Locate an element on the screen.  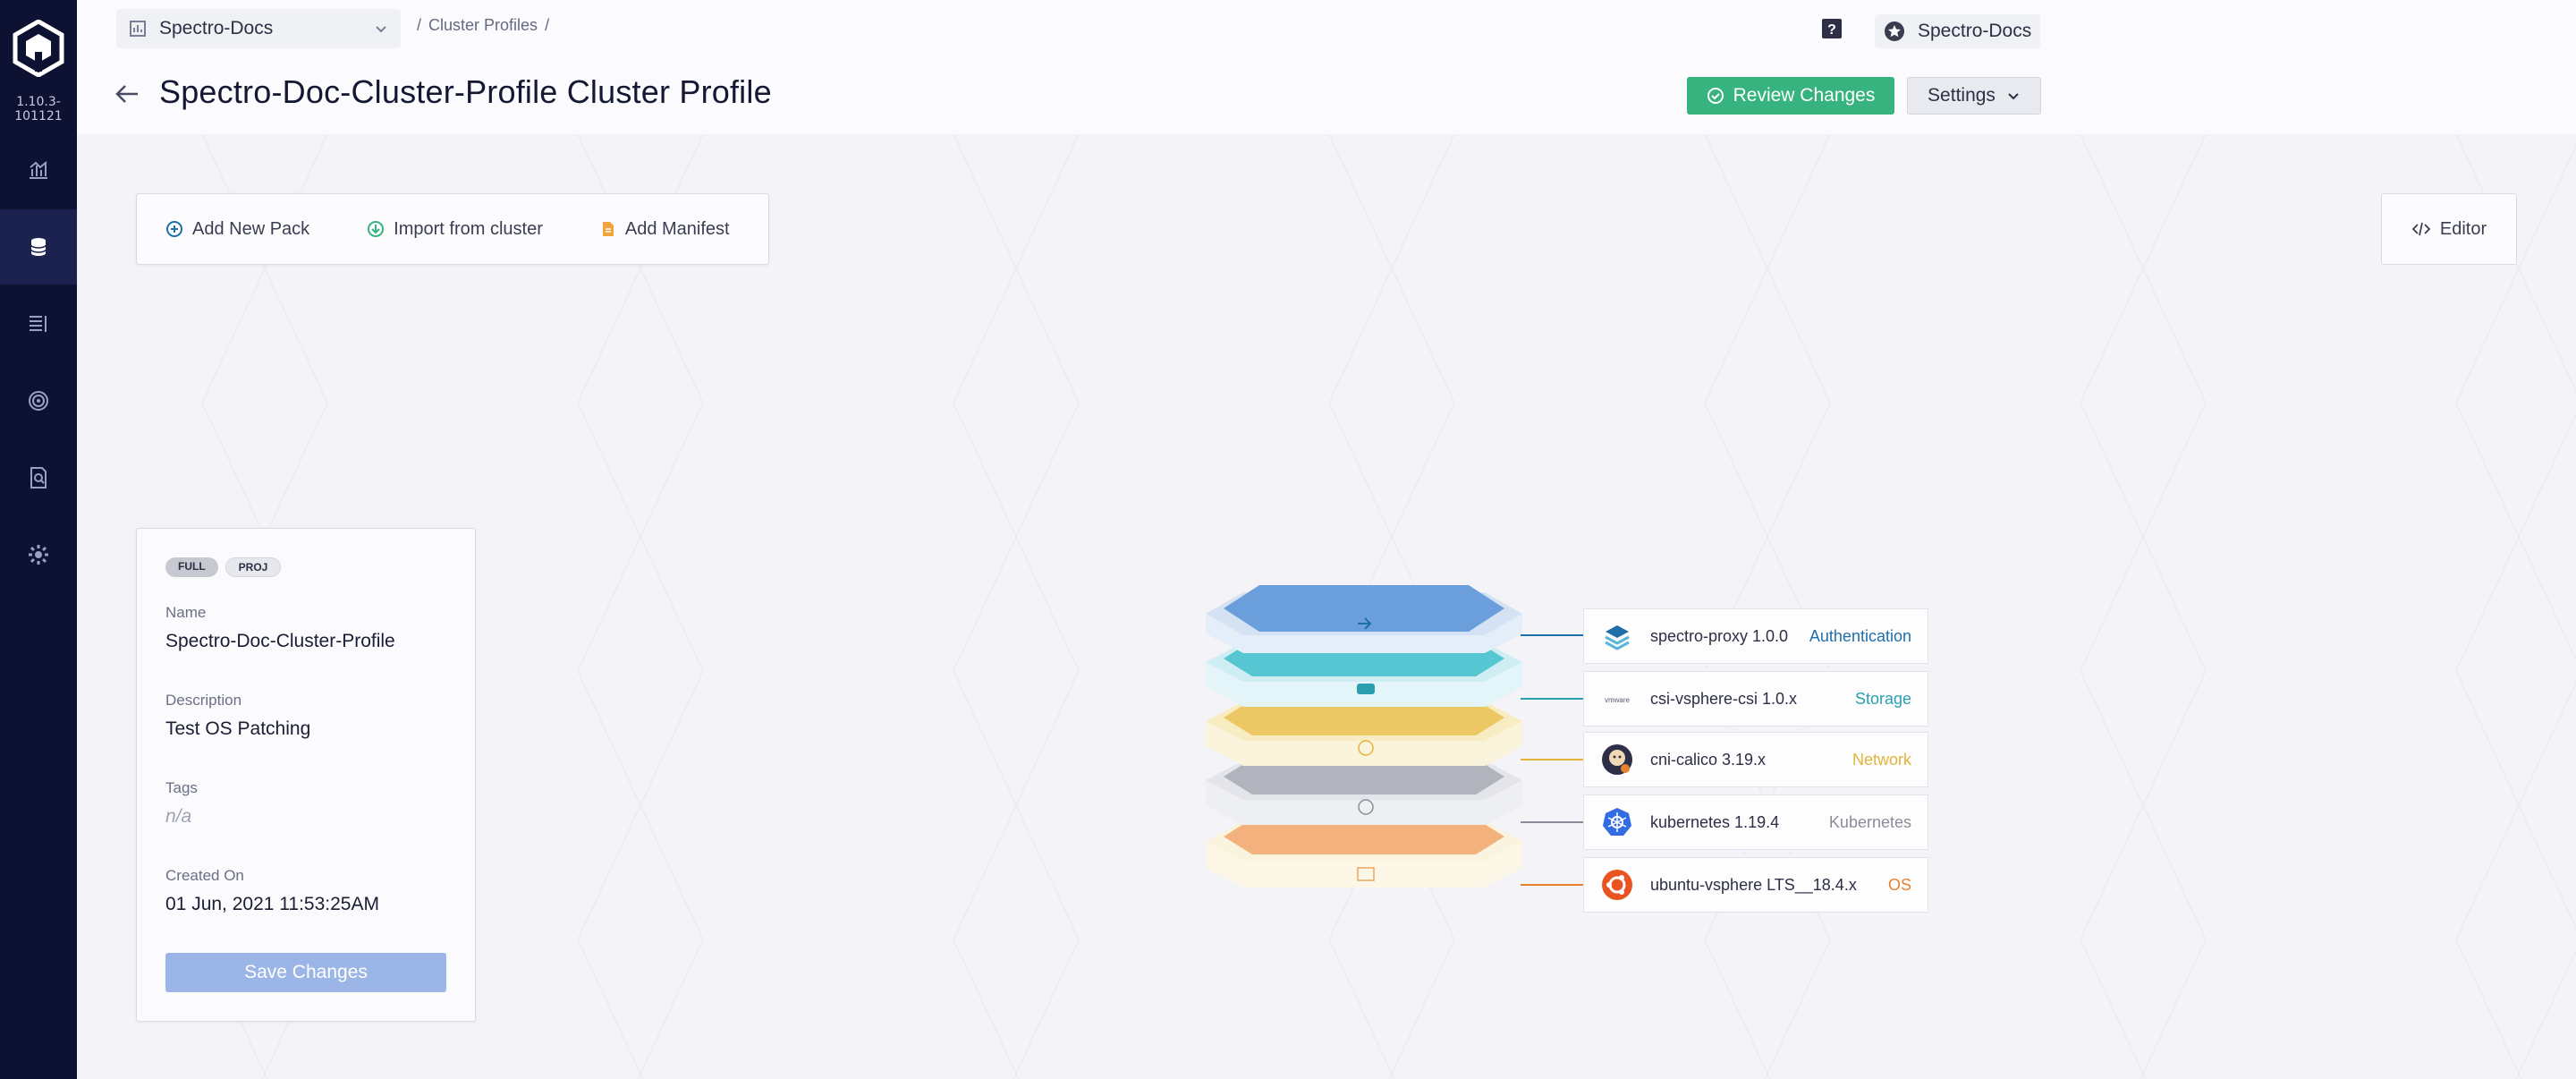
sidebar-item-clusters is located at coordinates (38, 323).